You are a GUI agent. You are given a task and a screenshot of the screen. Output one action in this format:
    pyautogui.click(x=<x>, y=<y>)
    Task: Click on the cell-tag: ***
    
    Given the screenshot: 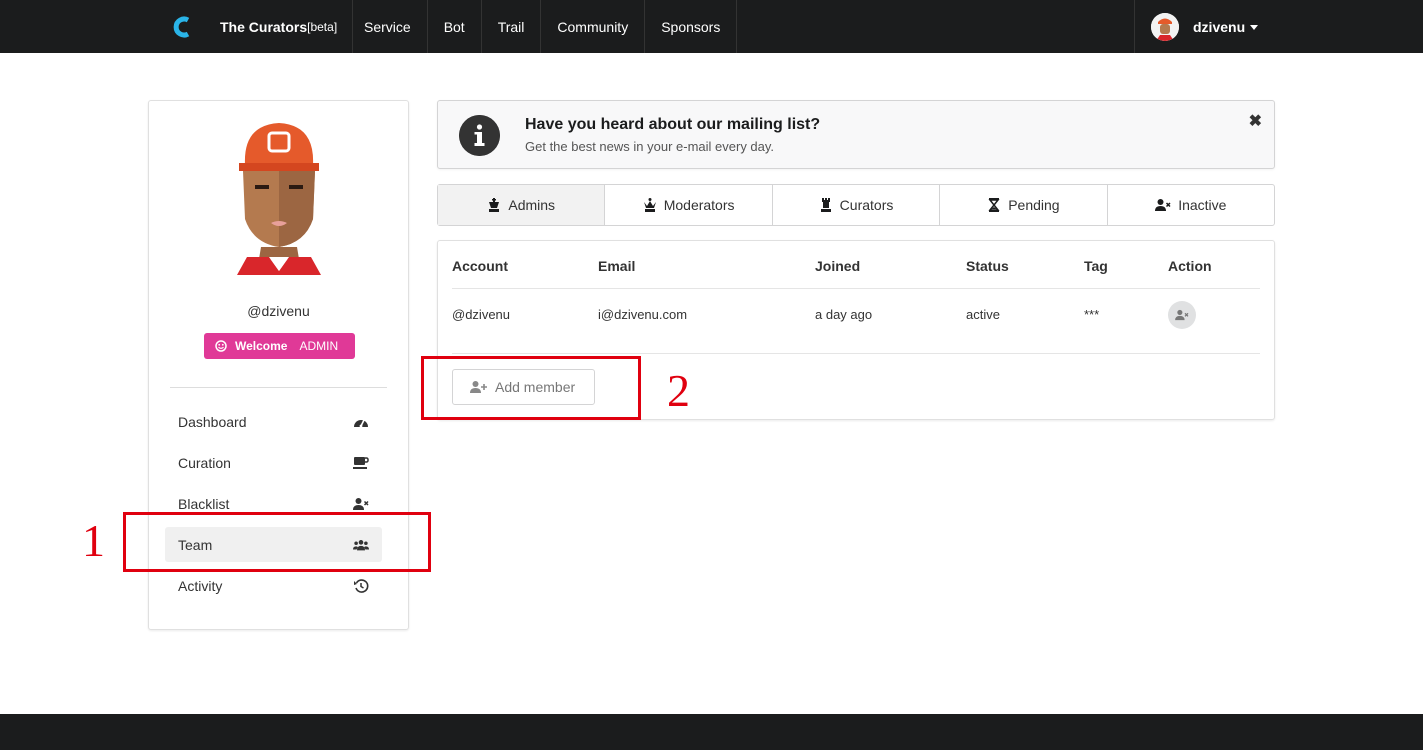 What is the action you would take?
    pyautogui.click(x=1092, y=314)
    